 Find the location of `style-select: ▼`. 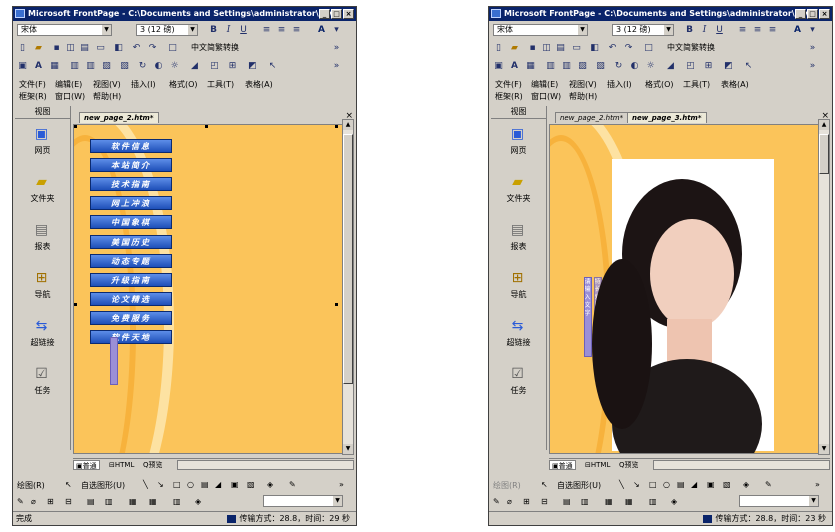

style-select: ▼ is located at coordinates (779, 501).